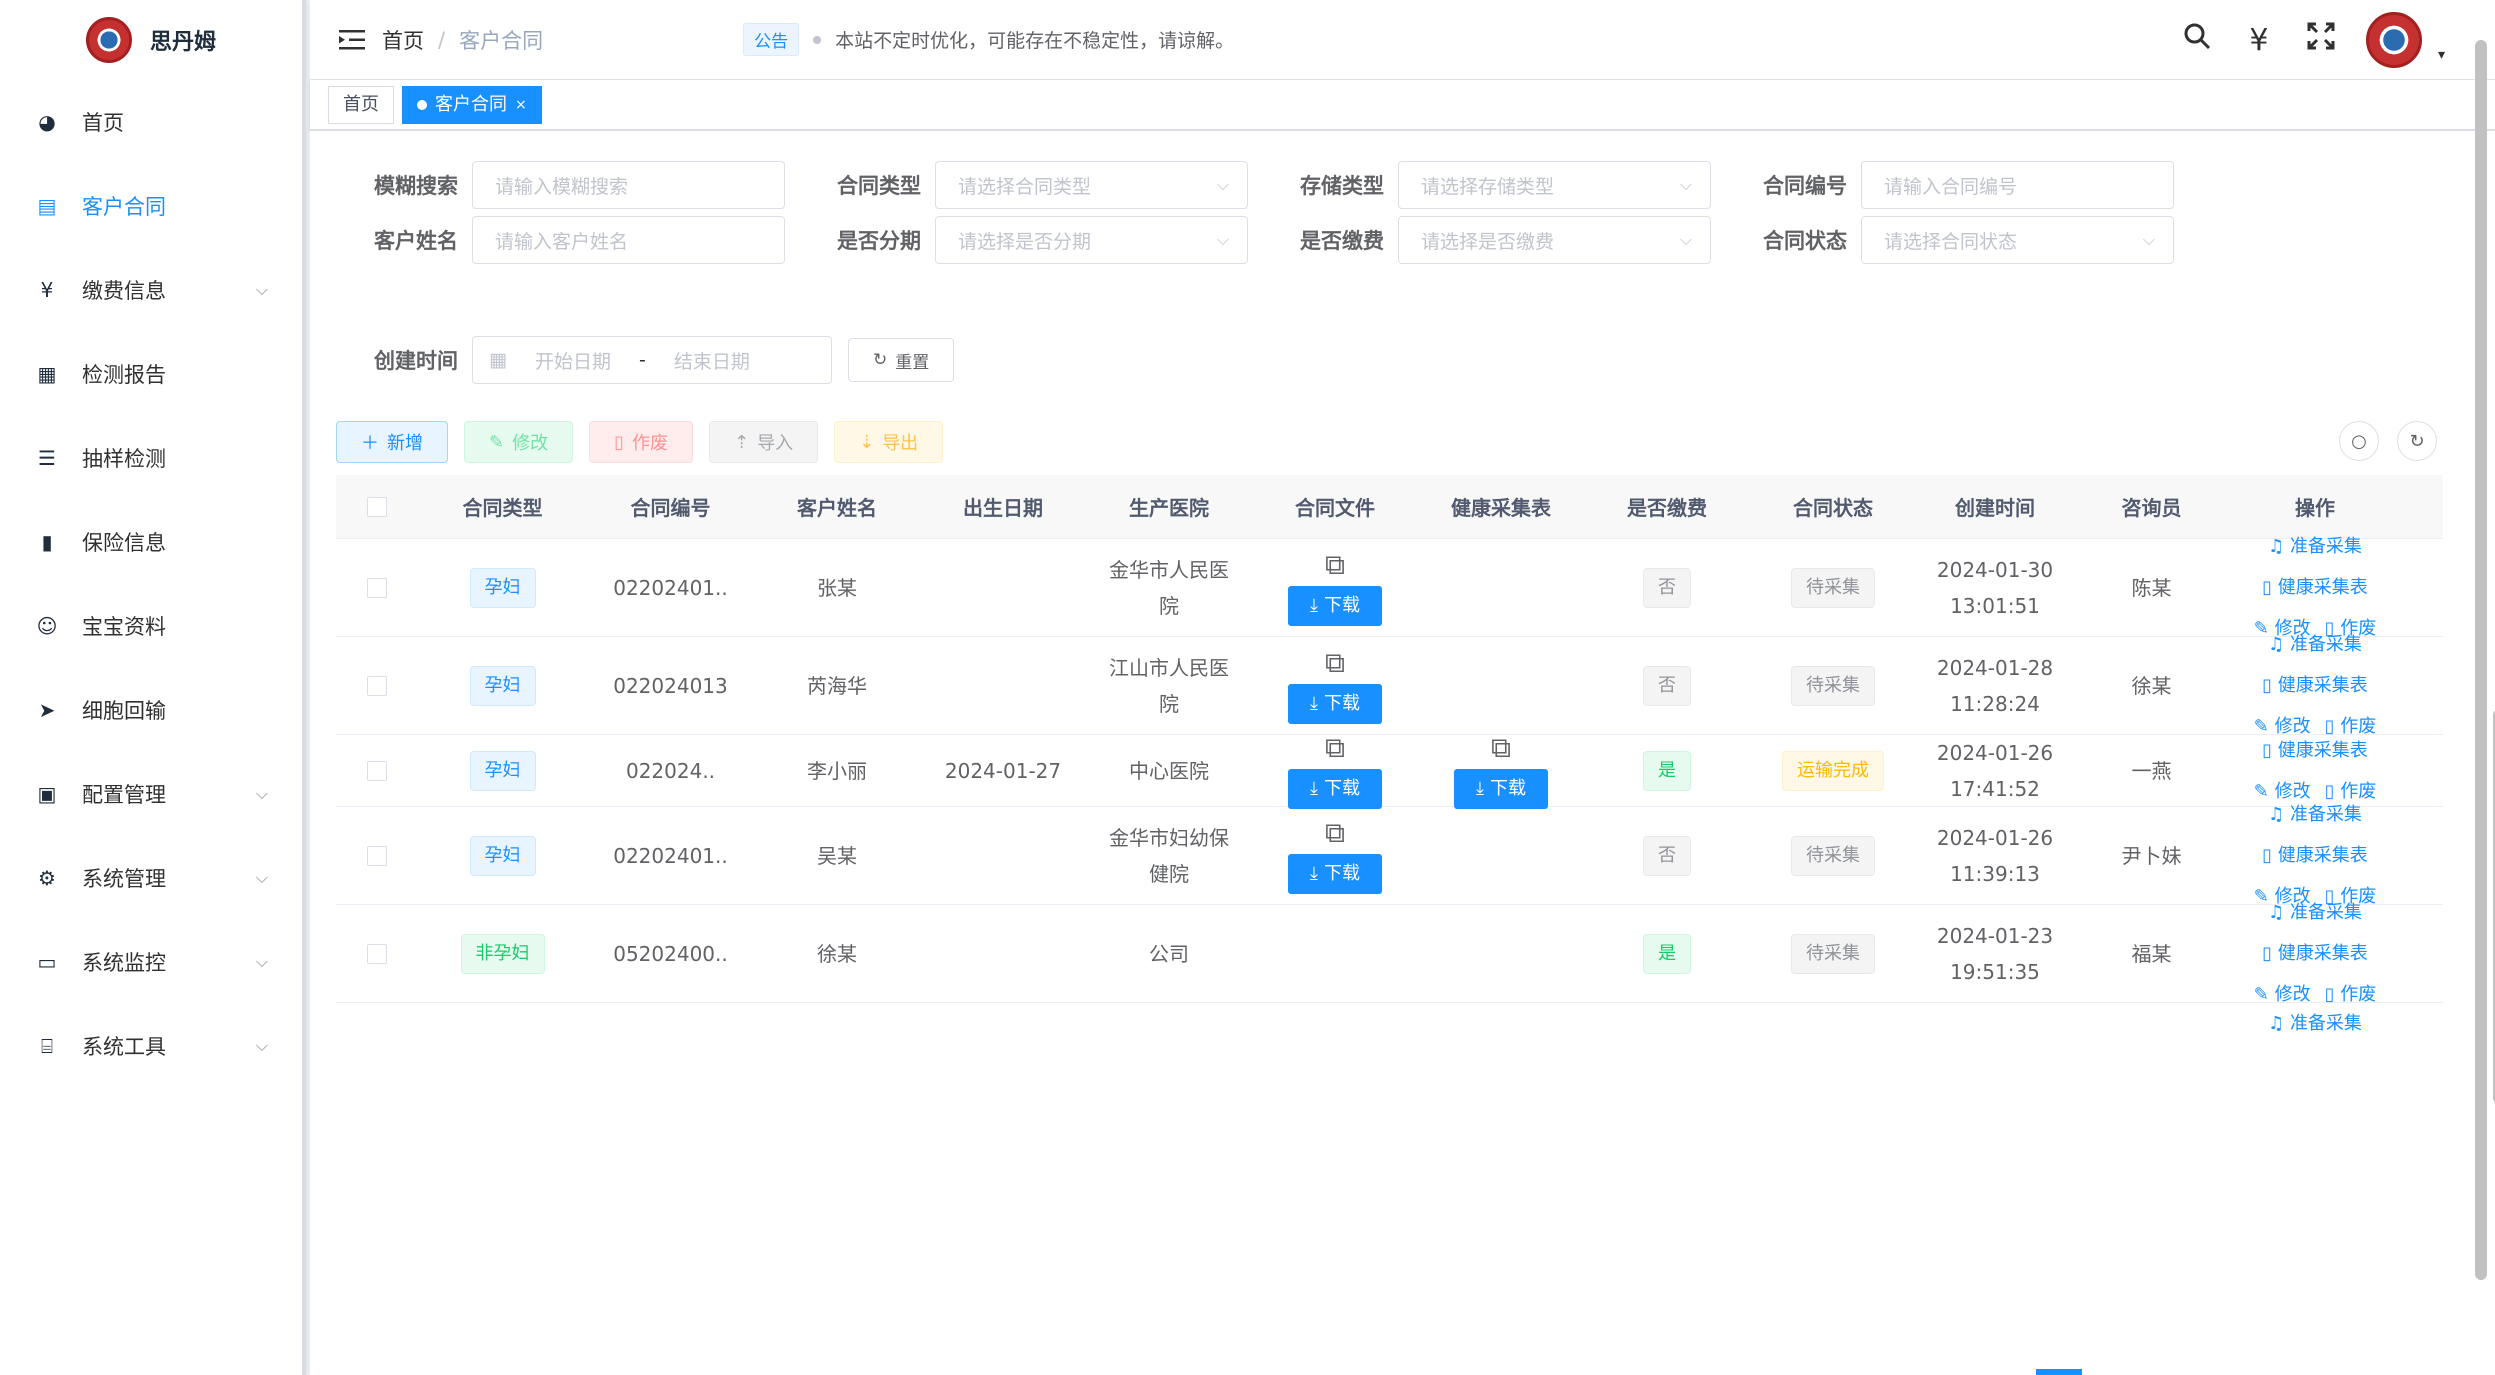  What do you see at coordinates (572, 361) in the screenshot?
I see `start-date-placeholder: 开始日期` at bounding box center [572, 361].